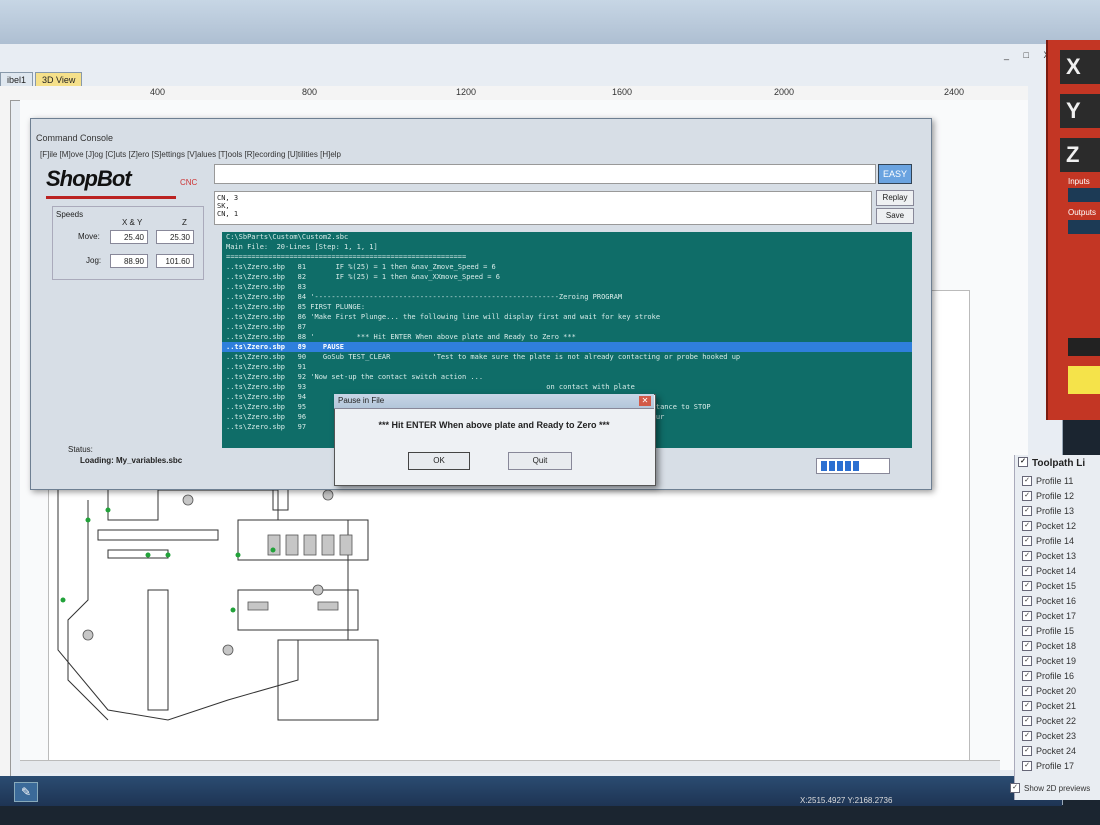 The image size is (1100, 825). I want to click on show-2d-previews-option: ✓ Show 2D previews, so click(1050, 788).